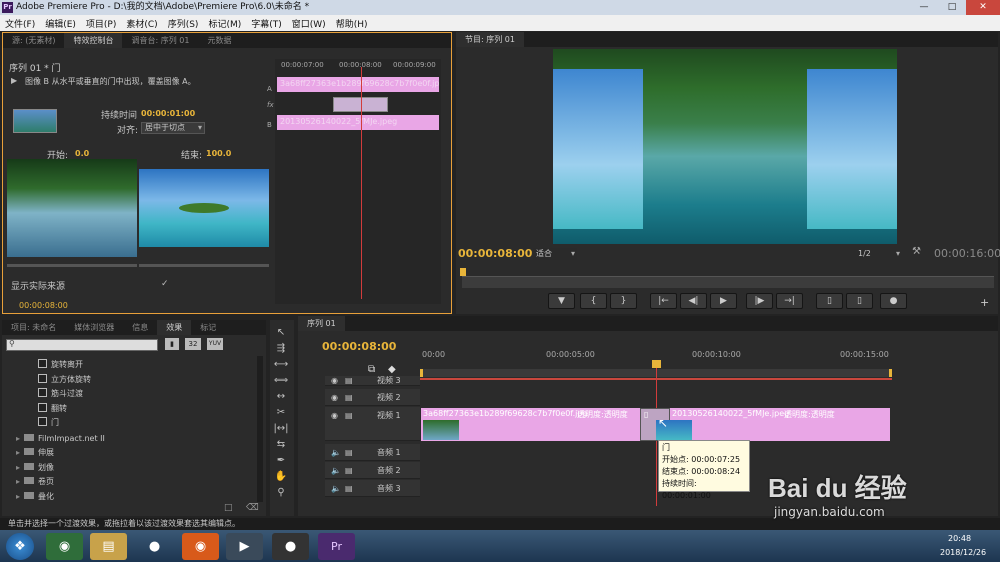 The image size is (1000, 562). Describe the element at coordinates (43, 305) in the screenshot. I see `bottom-timecode: 00:00:08:00` at that location.